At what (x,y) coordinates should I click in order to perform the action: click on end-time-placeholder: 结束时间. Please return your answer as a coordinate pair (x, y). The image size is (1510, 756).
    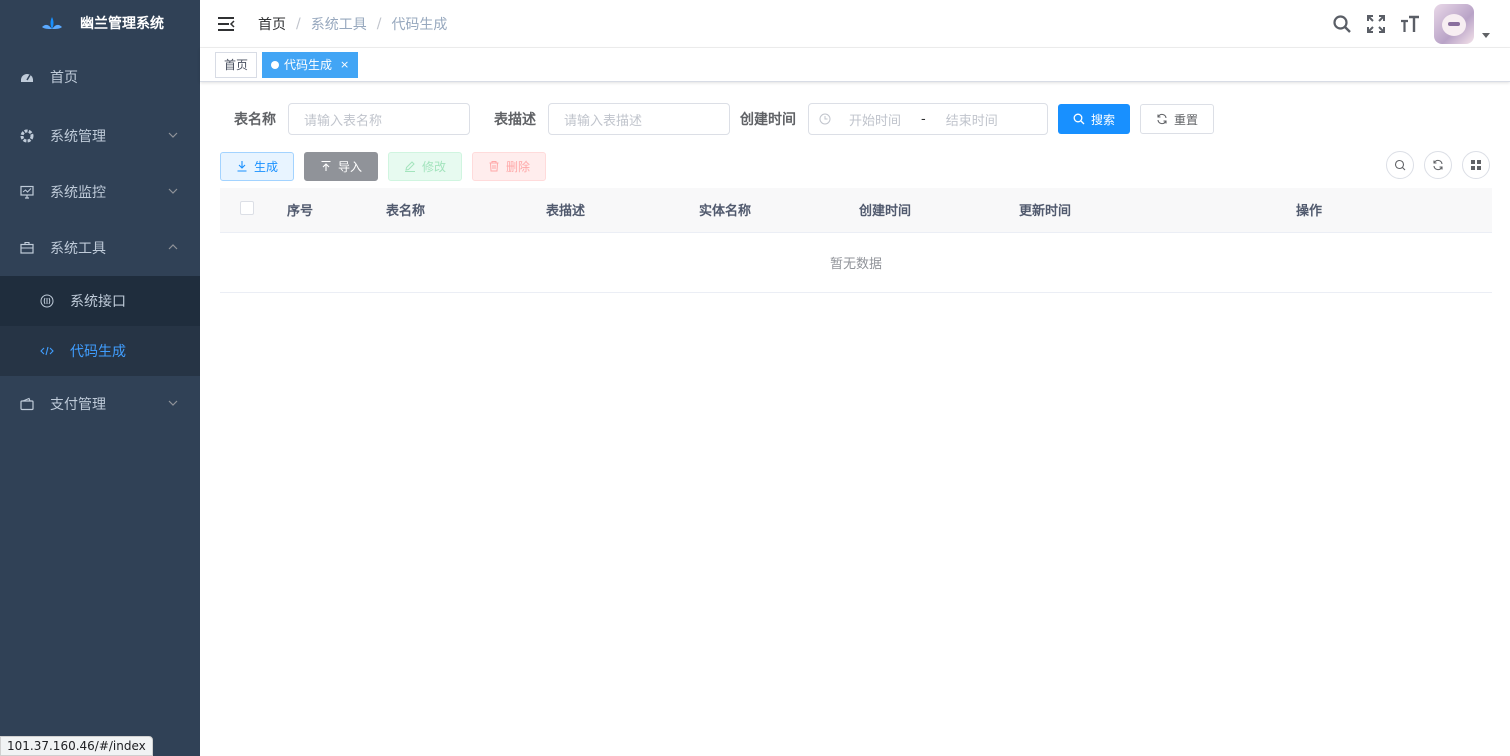
    Looking at the image, I should click on (972, 119).